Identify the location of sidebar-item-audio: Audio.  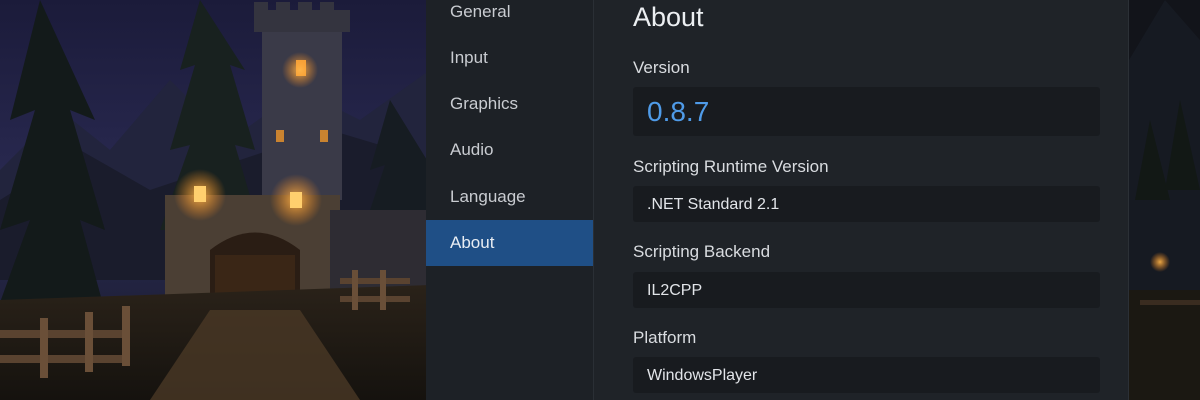
(509, 150).